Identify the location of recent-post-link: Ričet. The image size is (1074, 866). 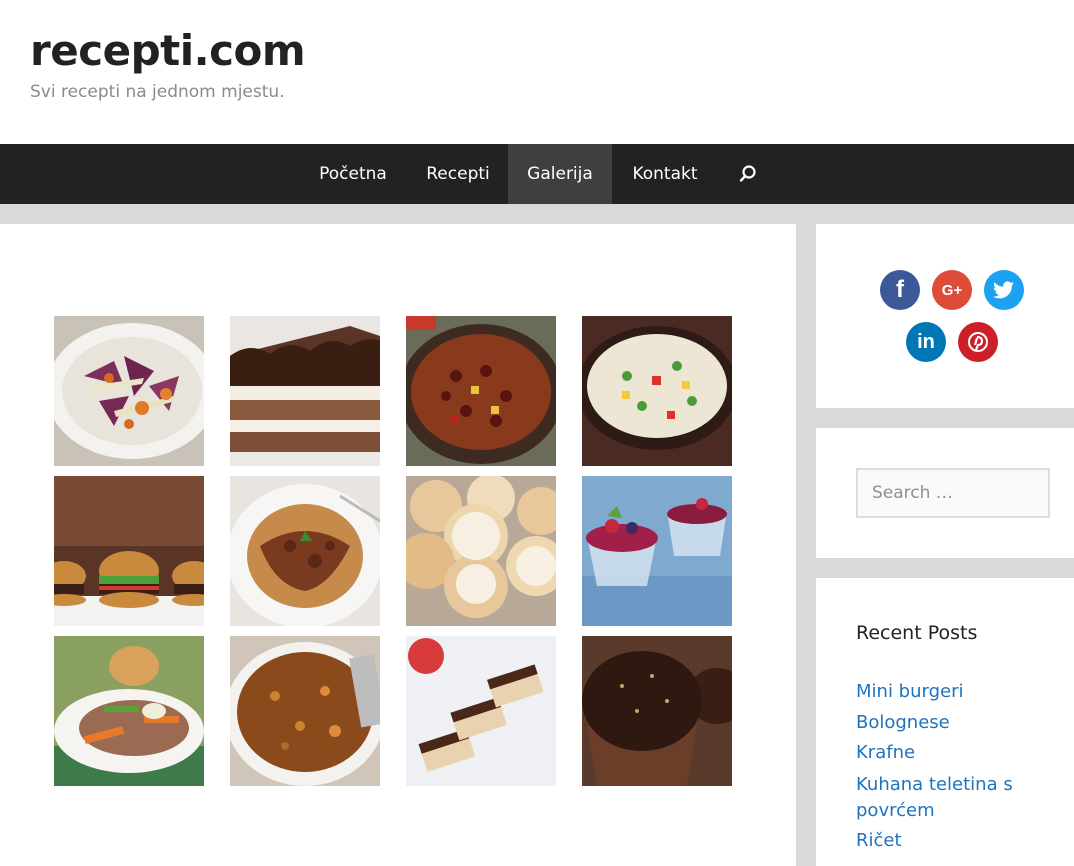
(956, 841).